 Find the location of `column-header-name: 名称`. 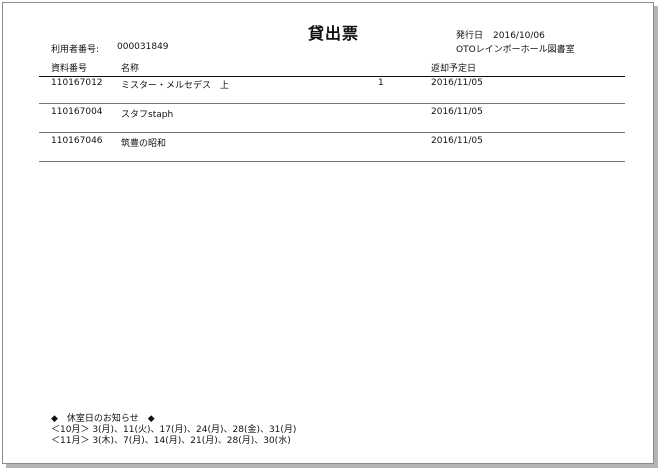

column-header-name: 名称 is located at coordinates (130, 69).